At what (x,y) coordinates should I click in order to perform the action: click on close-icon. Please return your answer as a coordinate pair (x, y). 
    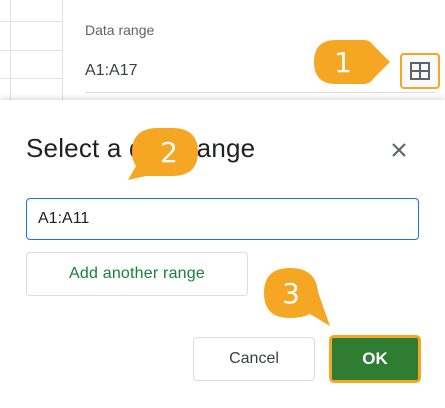
    Looking at the image, I should click on (399, 150).